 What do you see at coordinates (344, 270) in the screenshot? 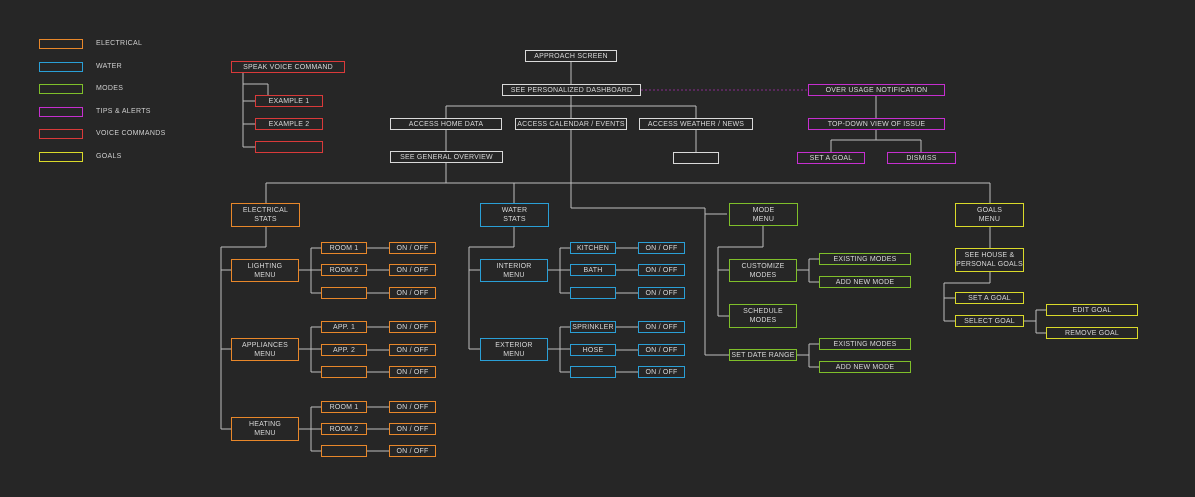
I see `lighting-room-2-node: ROOM 2` at bounding box center [344, 270].